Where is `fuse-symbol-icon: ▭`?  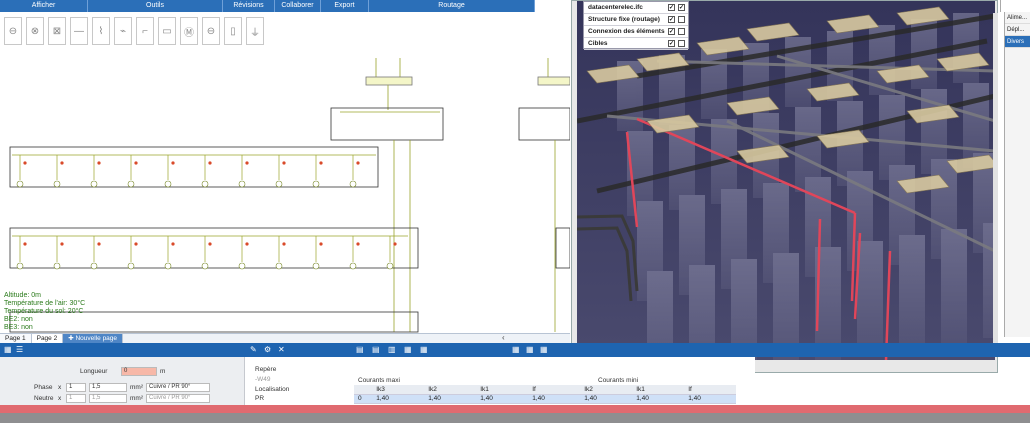 fuse-symbol-icon: ▭ is located at coordinates (167, 31).